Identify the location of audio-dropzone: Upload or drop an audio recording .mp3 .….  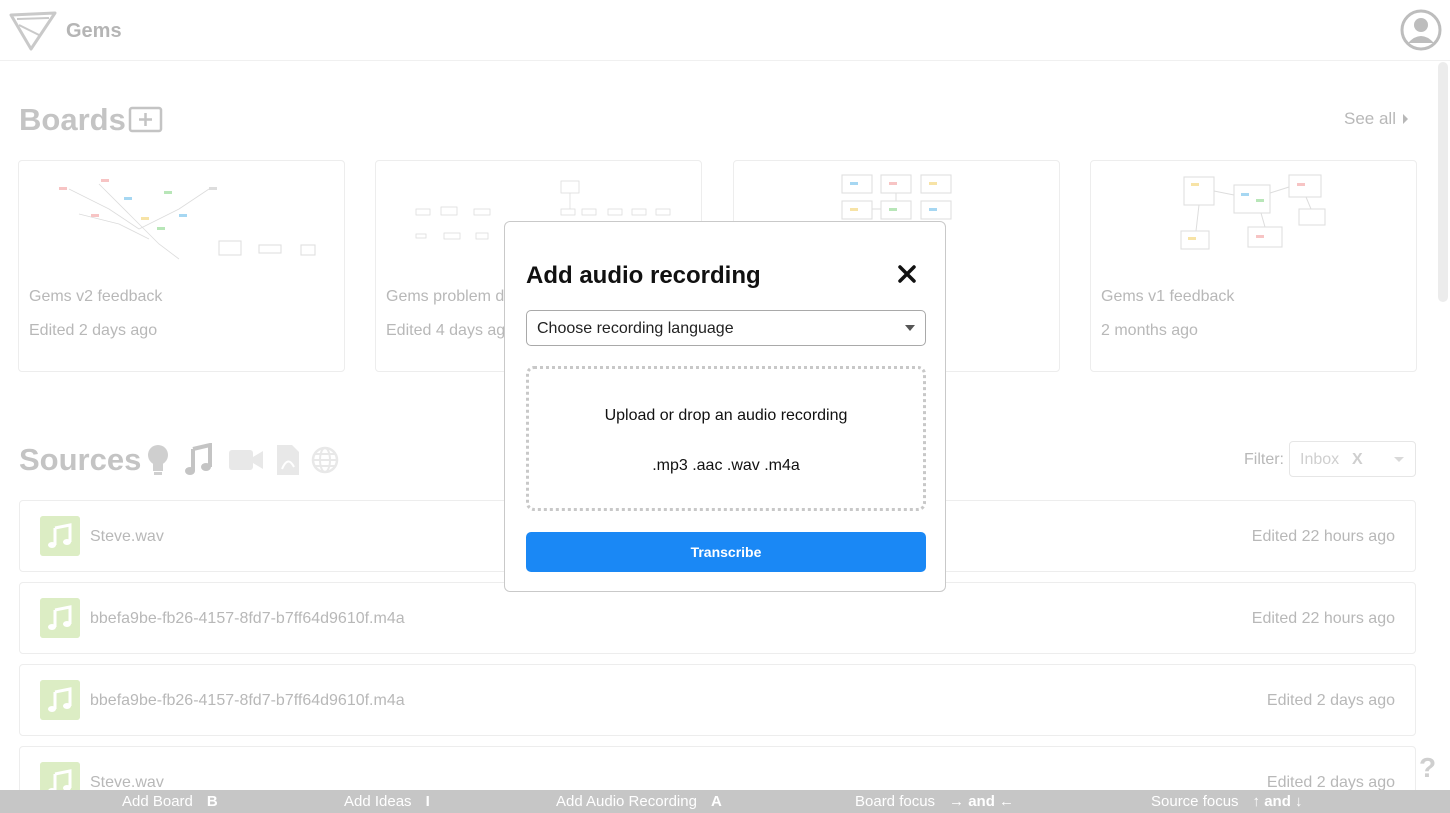
(726, 438).